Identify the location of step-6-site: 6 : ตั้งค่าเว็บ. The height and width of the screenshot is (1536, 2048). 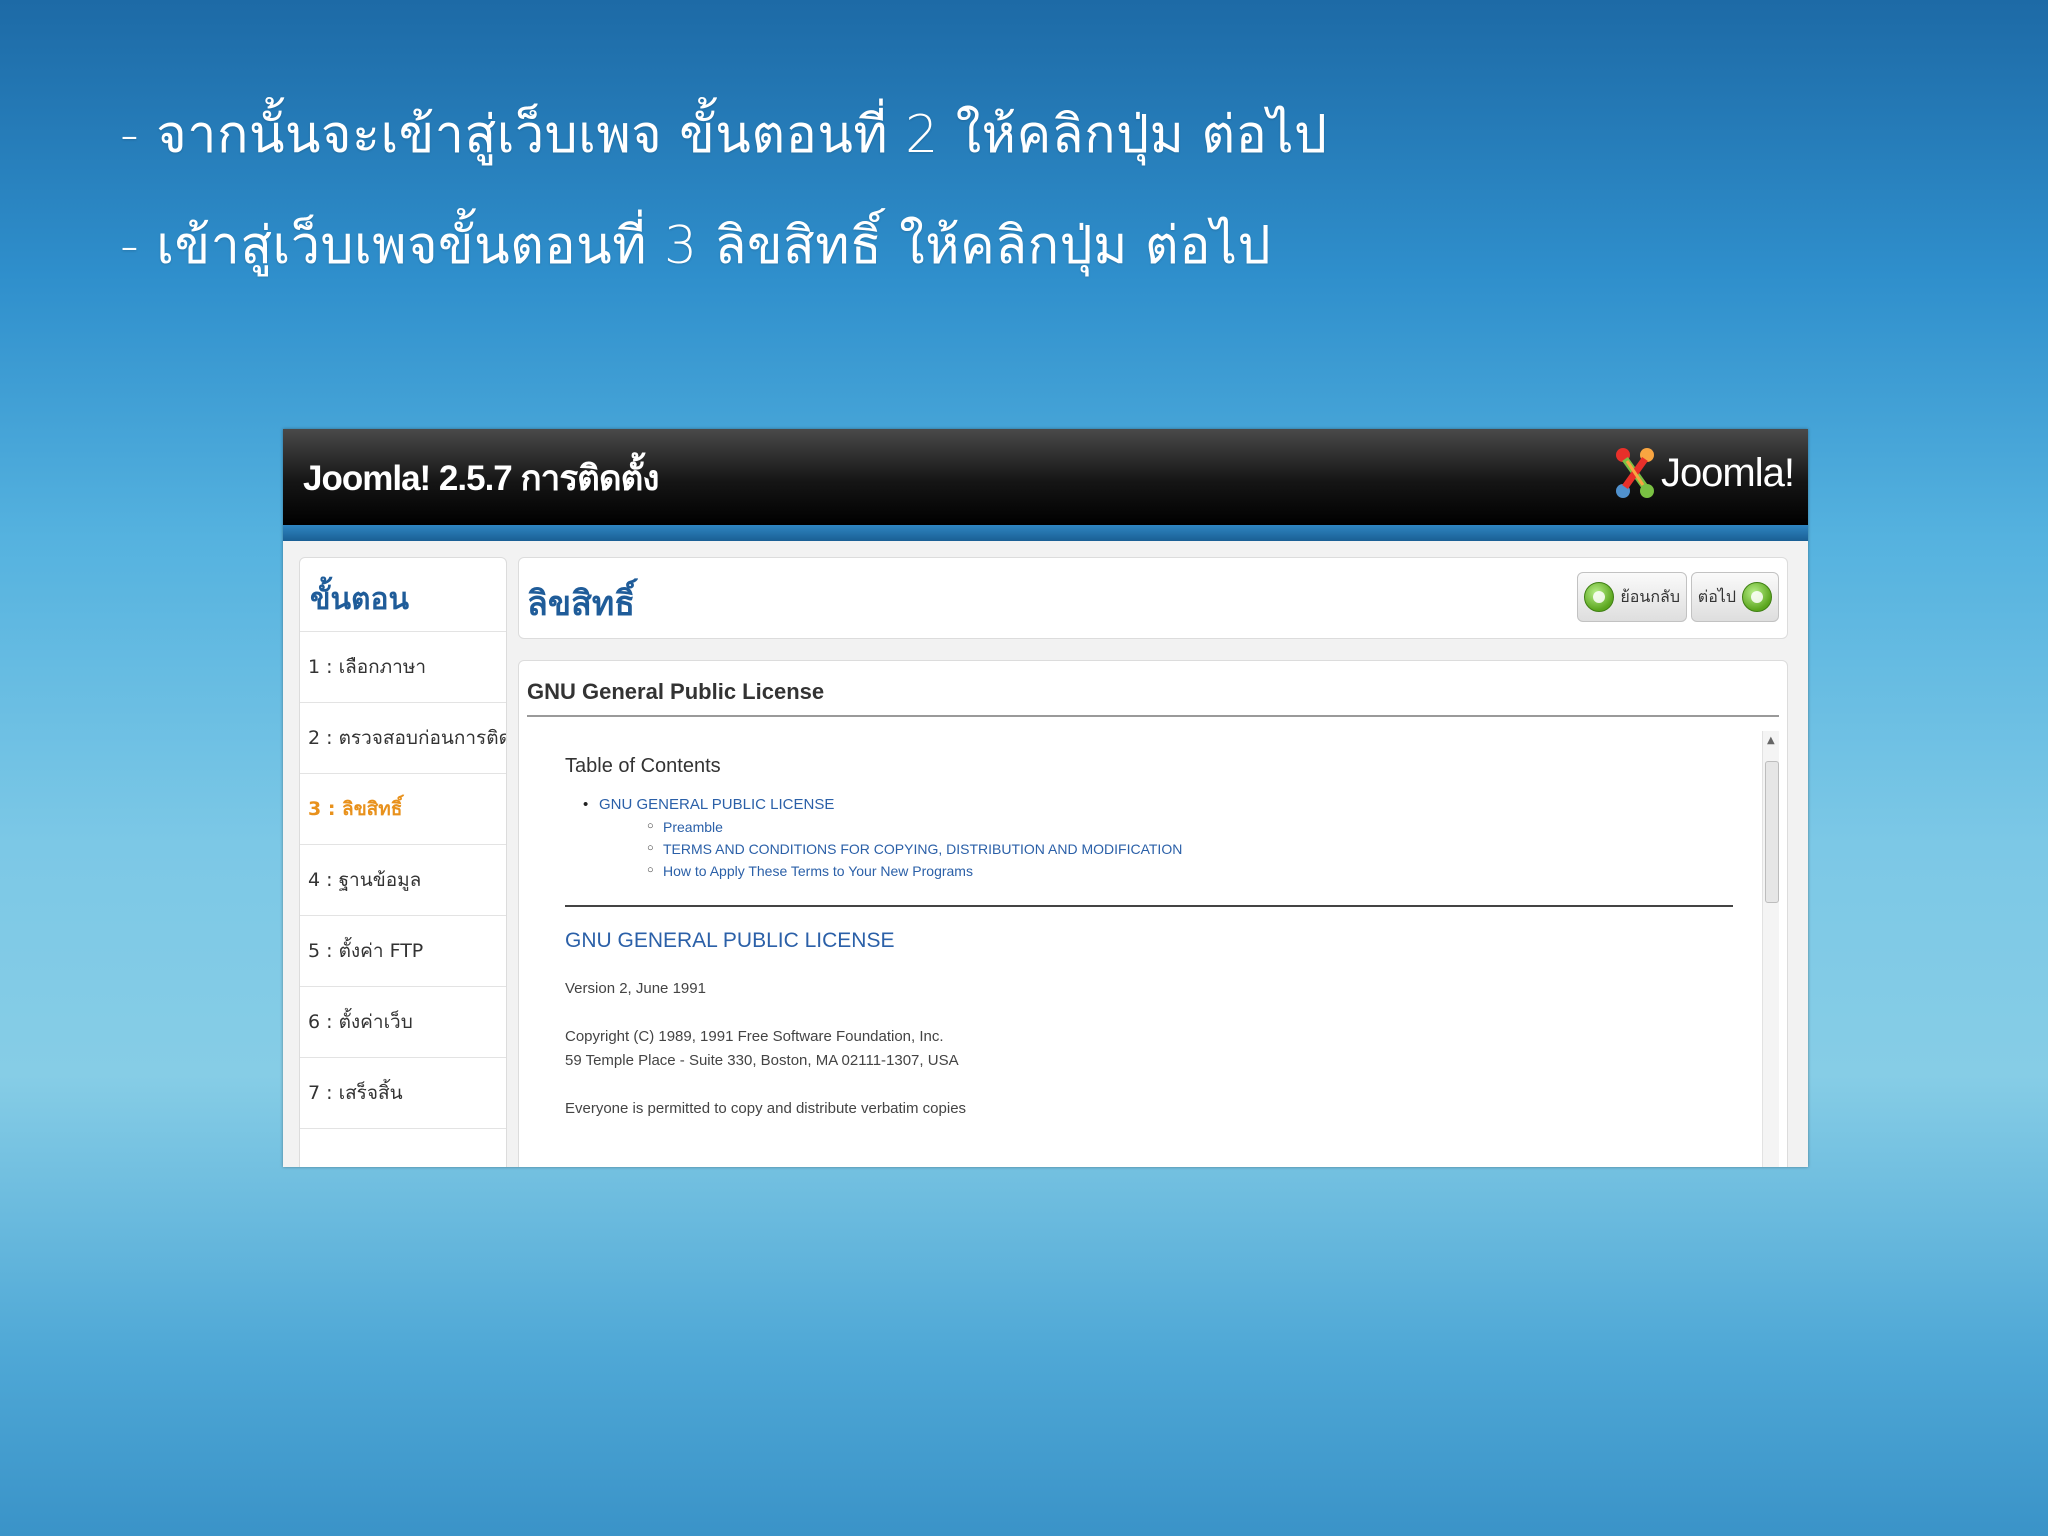
(403, 1022).